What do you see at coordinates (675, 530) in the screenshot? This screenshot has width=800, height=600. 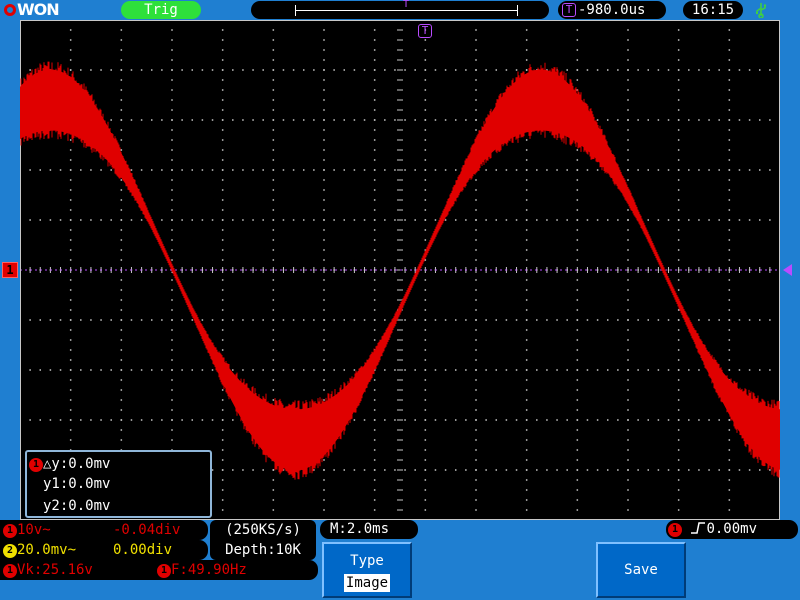 I see `trigger-source-badge: 1` at bounding box center [675, 530].